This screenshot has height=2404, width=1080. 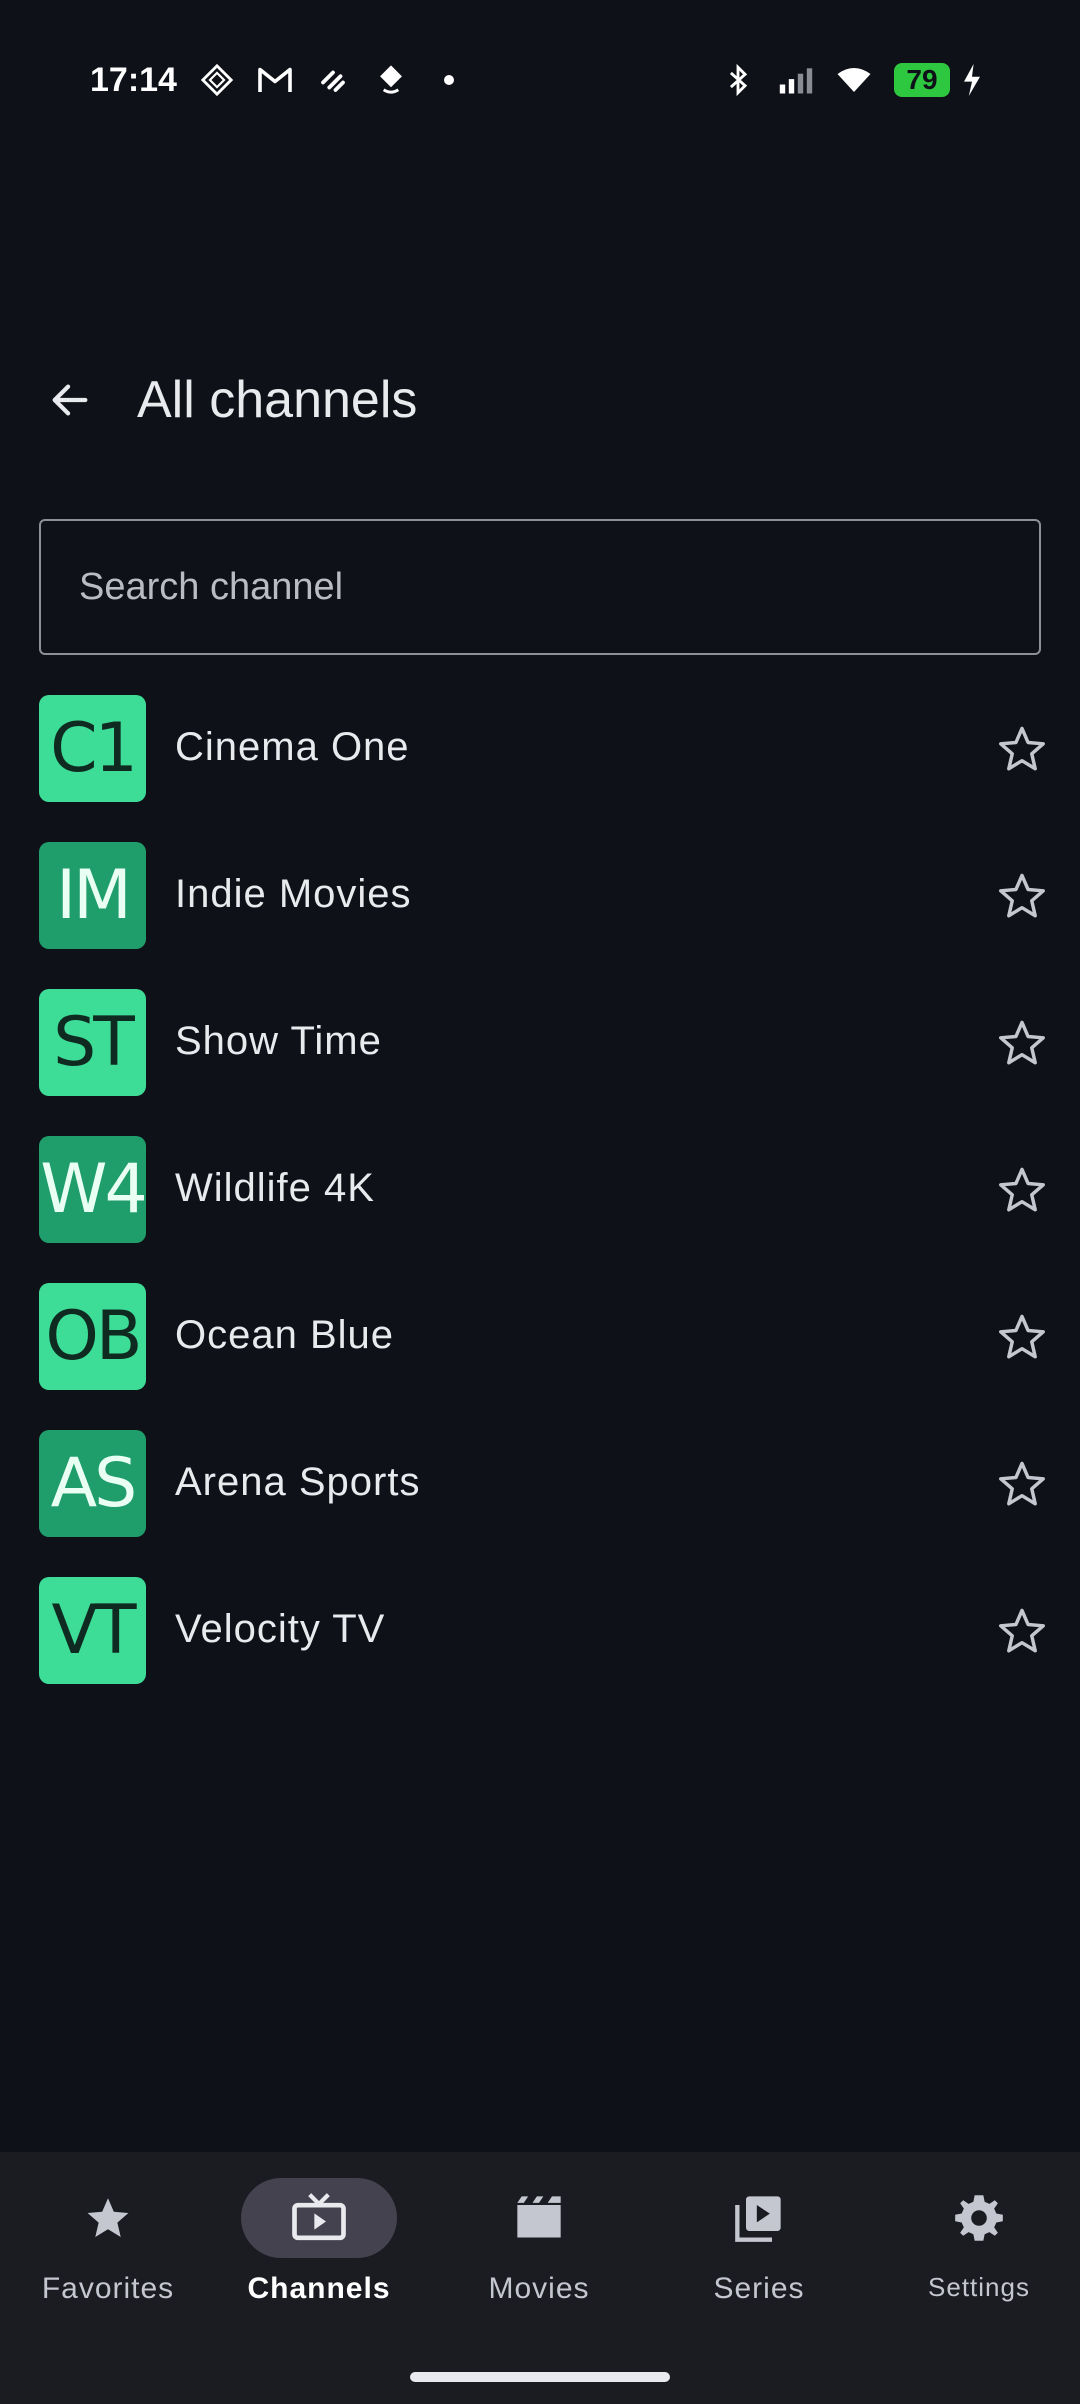 What do you see at coordinates (540, 2377) in the screenshot?
I see `gesture-bar` at bounding box center [540, 2377].